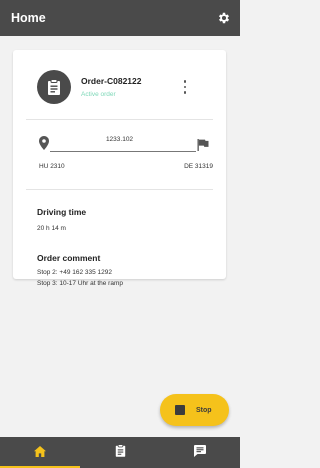  I want to click on driving-time-label: Driving time, so click(62, 212).